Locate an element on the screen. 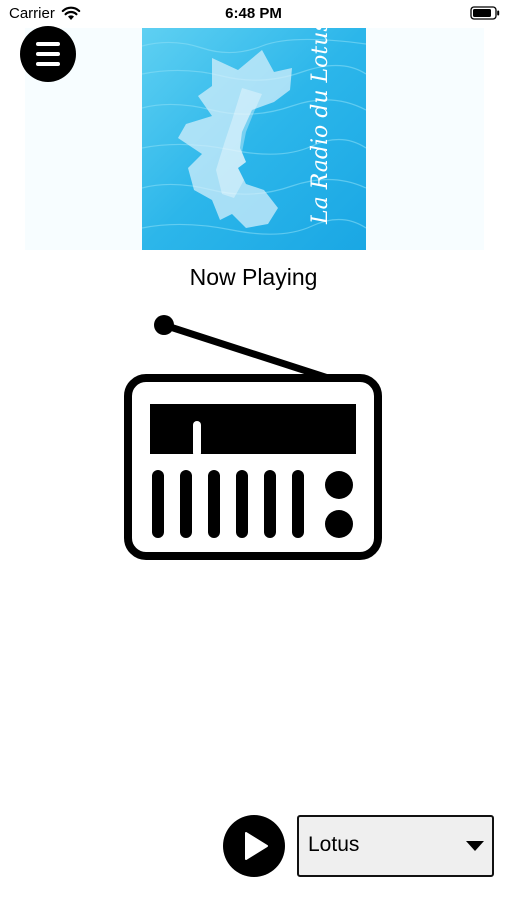  play-icon is located at coordinates (256, 846).